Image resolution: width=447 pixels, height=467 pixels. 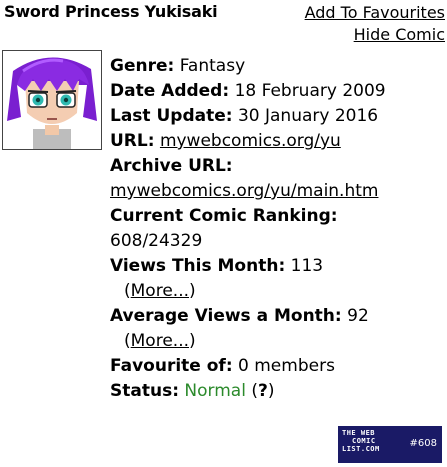 I want to click on favourite-value: 0 members, so click(x=286, y=366).